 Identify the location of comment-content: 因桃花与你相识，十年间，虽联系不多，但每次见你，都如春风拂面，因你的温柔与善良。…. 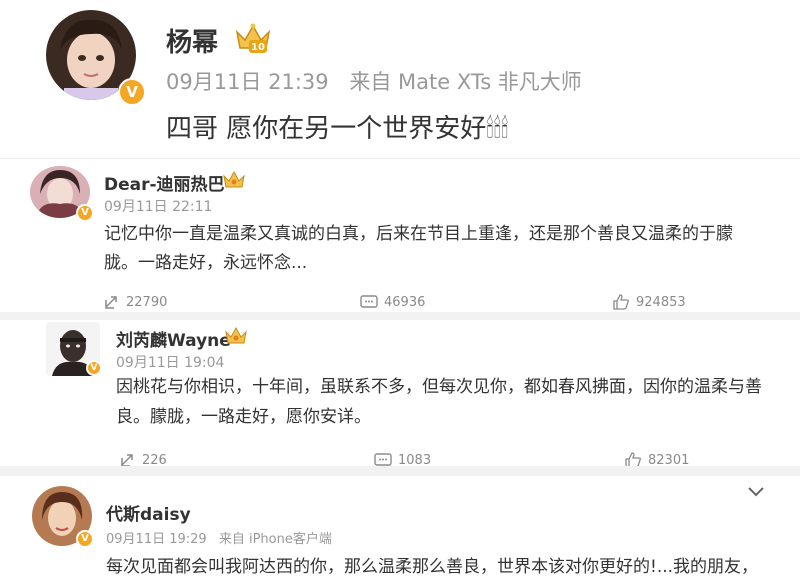
(439, 402).